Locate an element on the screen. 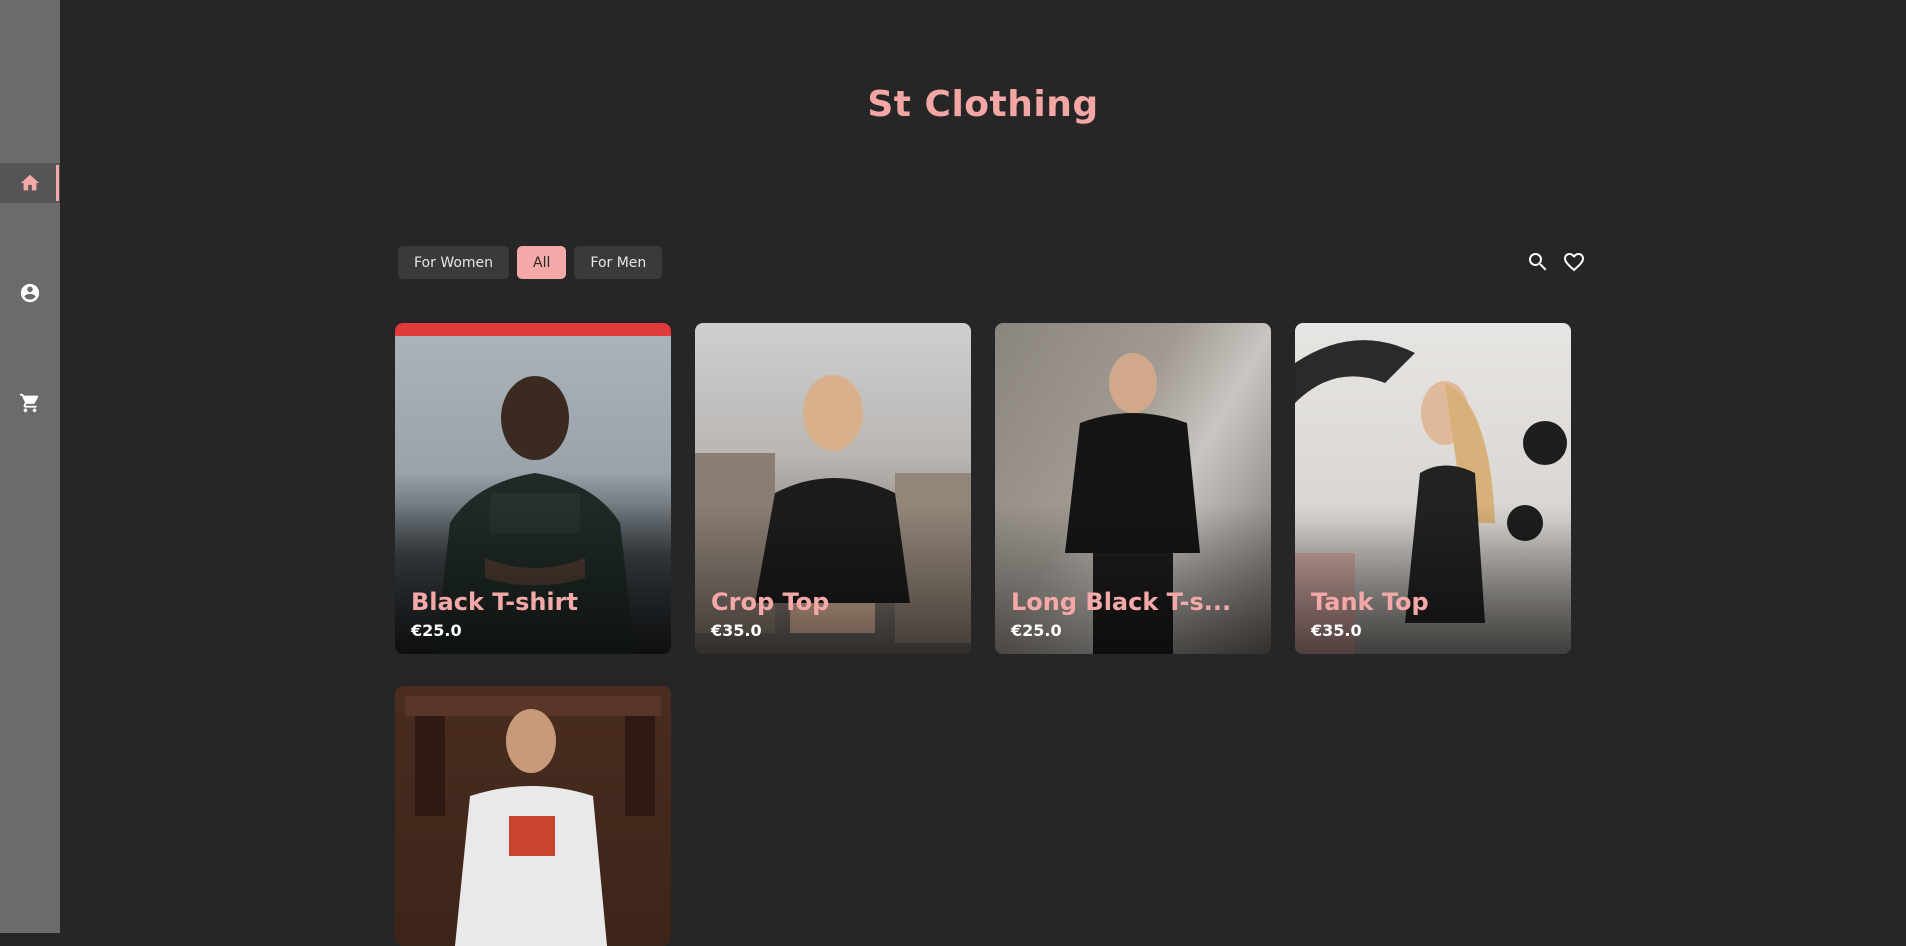 Image resolution: width=1906 pixels, height=946 pixels. account-circle-icon is located at coordinates (30, 293).